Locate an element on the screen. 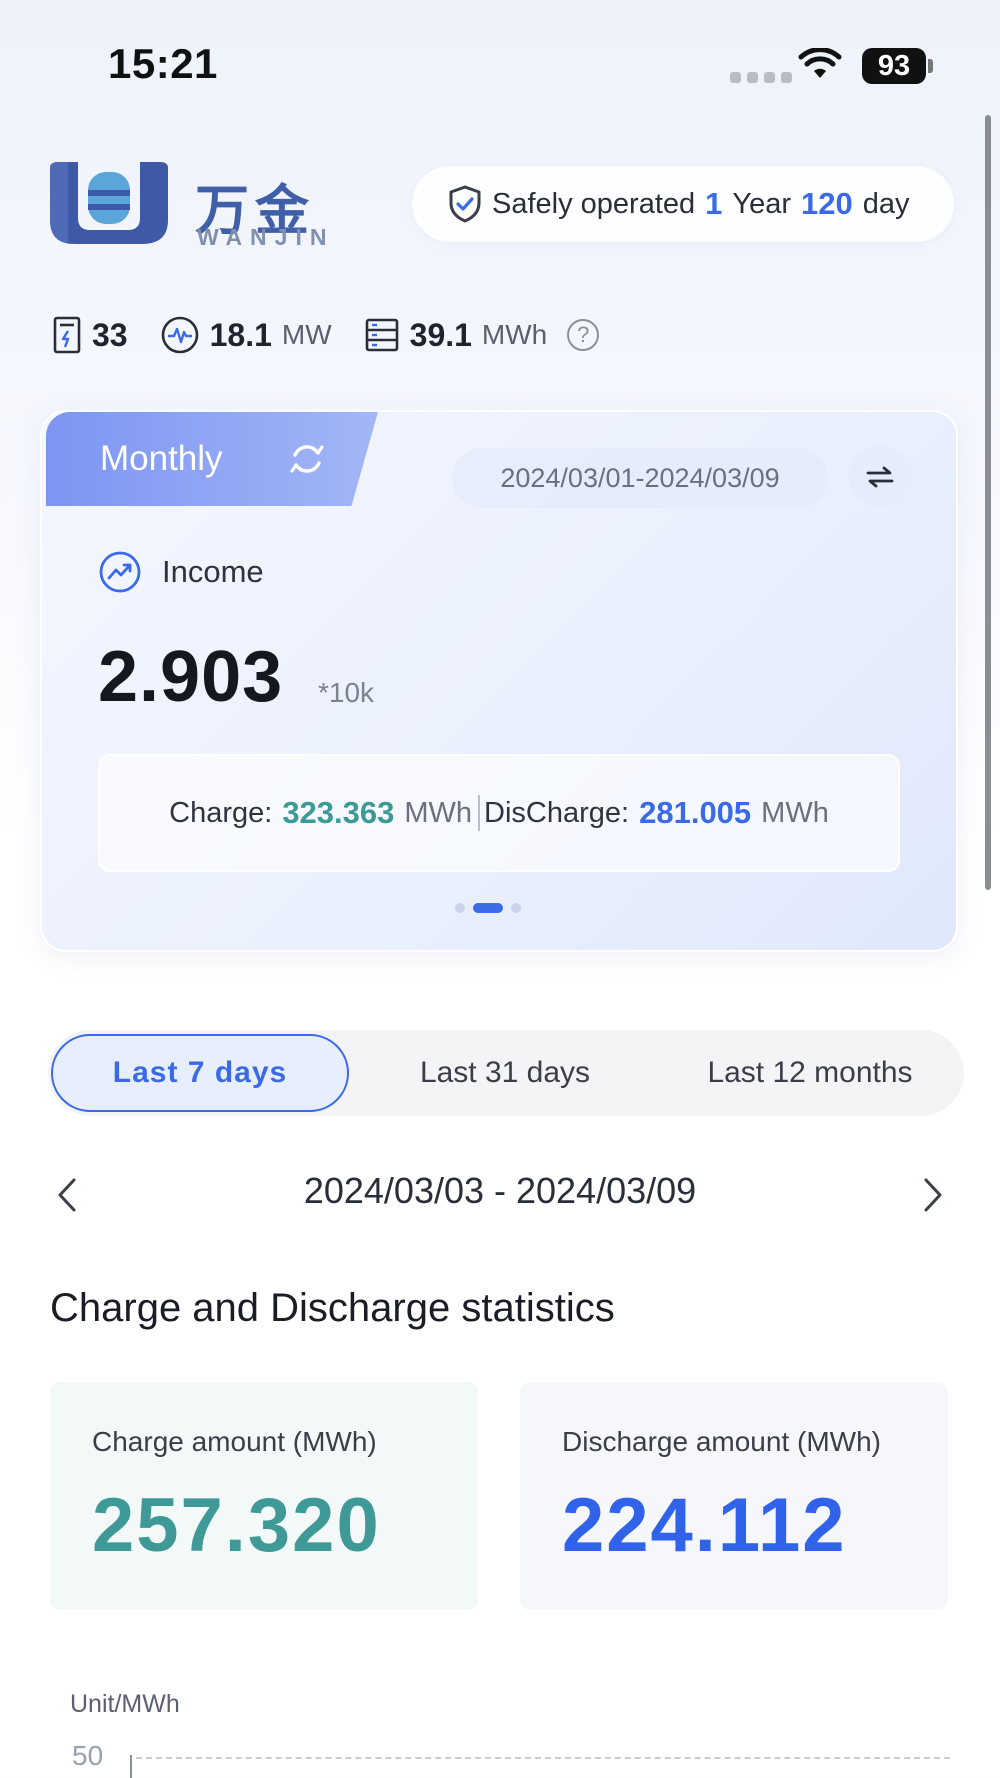 This screenshot has width=1000, height=1778. refresh-icon is located at coordinates (307, 459).